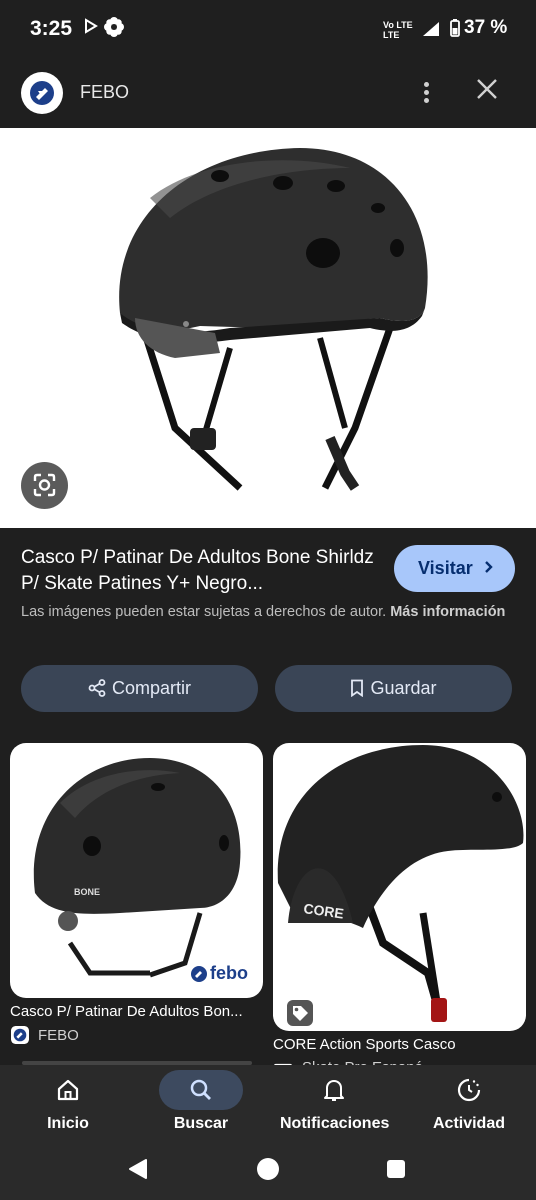  I want to click on related-card-1: BONE febo, so click(136, 870).